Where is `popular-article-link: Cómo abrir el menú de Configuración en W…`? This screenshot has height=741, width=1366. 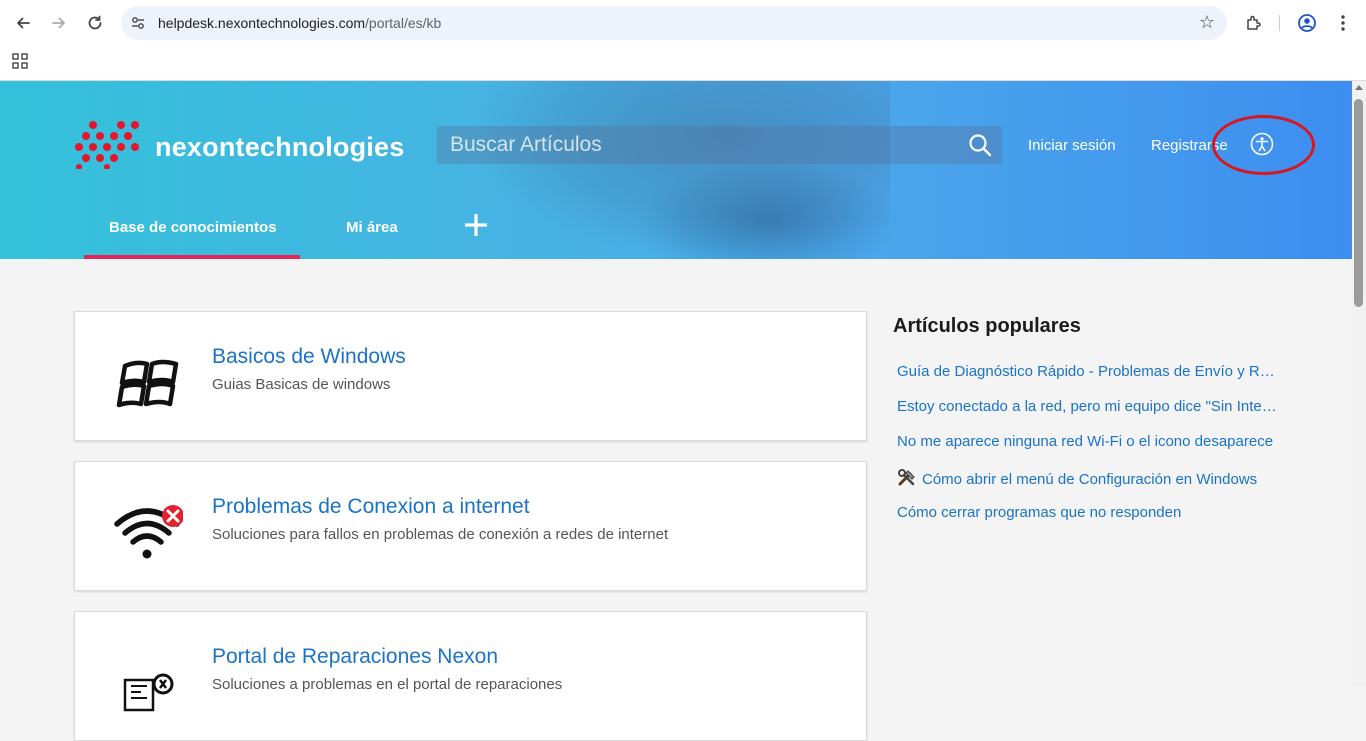 popular-article-link: Cómo abrir el menú de Configuración en W… is located at coordinates (1087, 478).